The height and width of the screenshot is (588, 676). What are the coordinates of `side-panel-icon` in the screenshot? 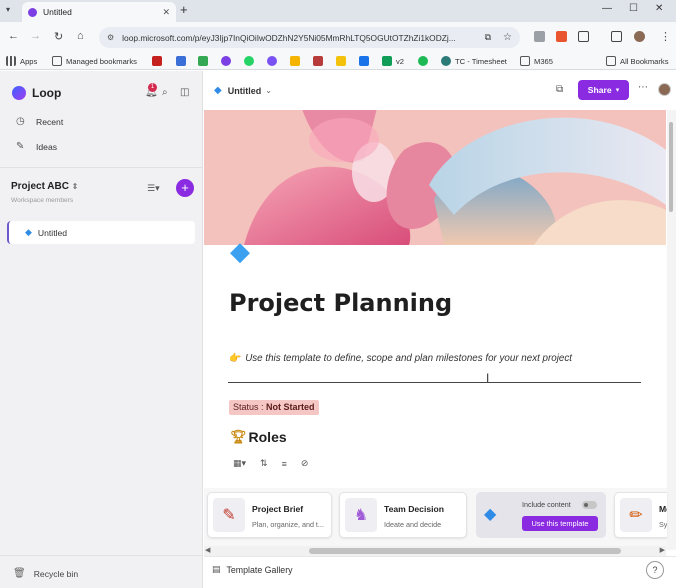 It's located at (616, 36).